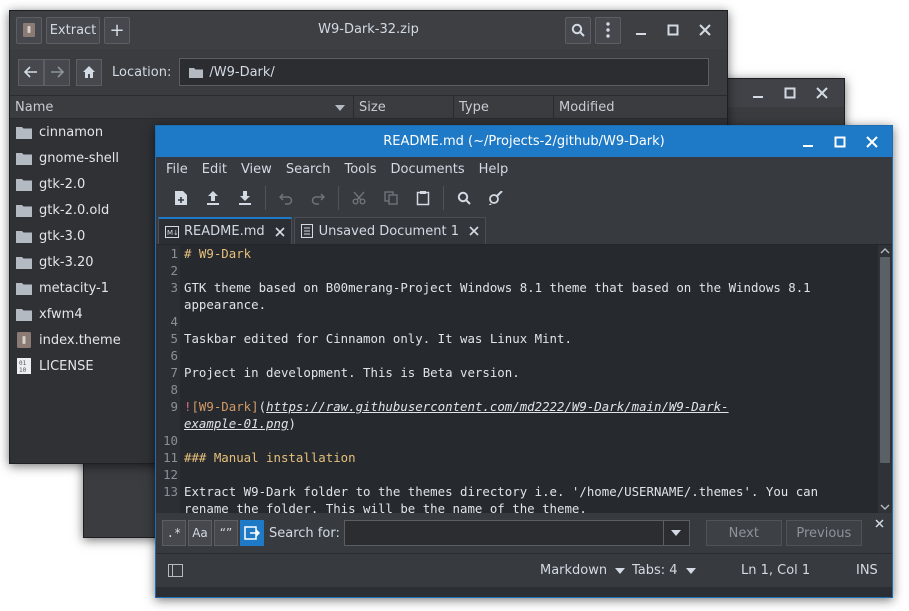 The width and height of the screenshot is (909, 611). I want to click on cursor-position: Ln 1, Col 1, so click(776, 570).